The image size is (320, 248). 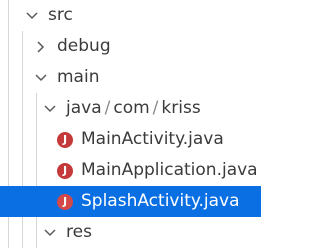 I want to click on tree-item-label: src, so click(x=60, y=15).